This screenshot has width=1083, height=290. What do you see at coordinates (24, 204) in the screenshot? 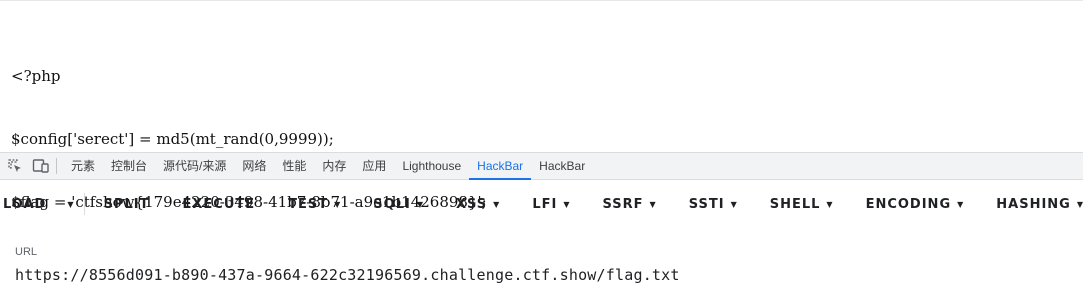
I see `load-button: LOAD` at bounding box center [24, 204].